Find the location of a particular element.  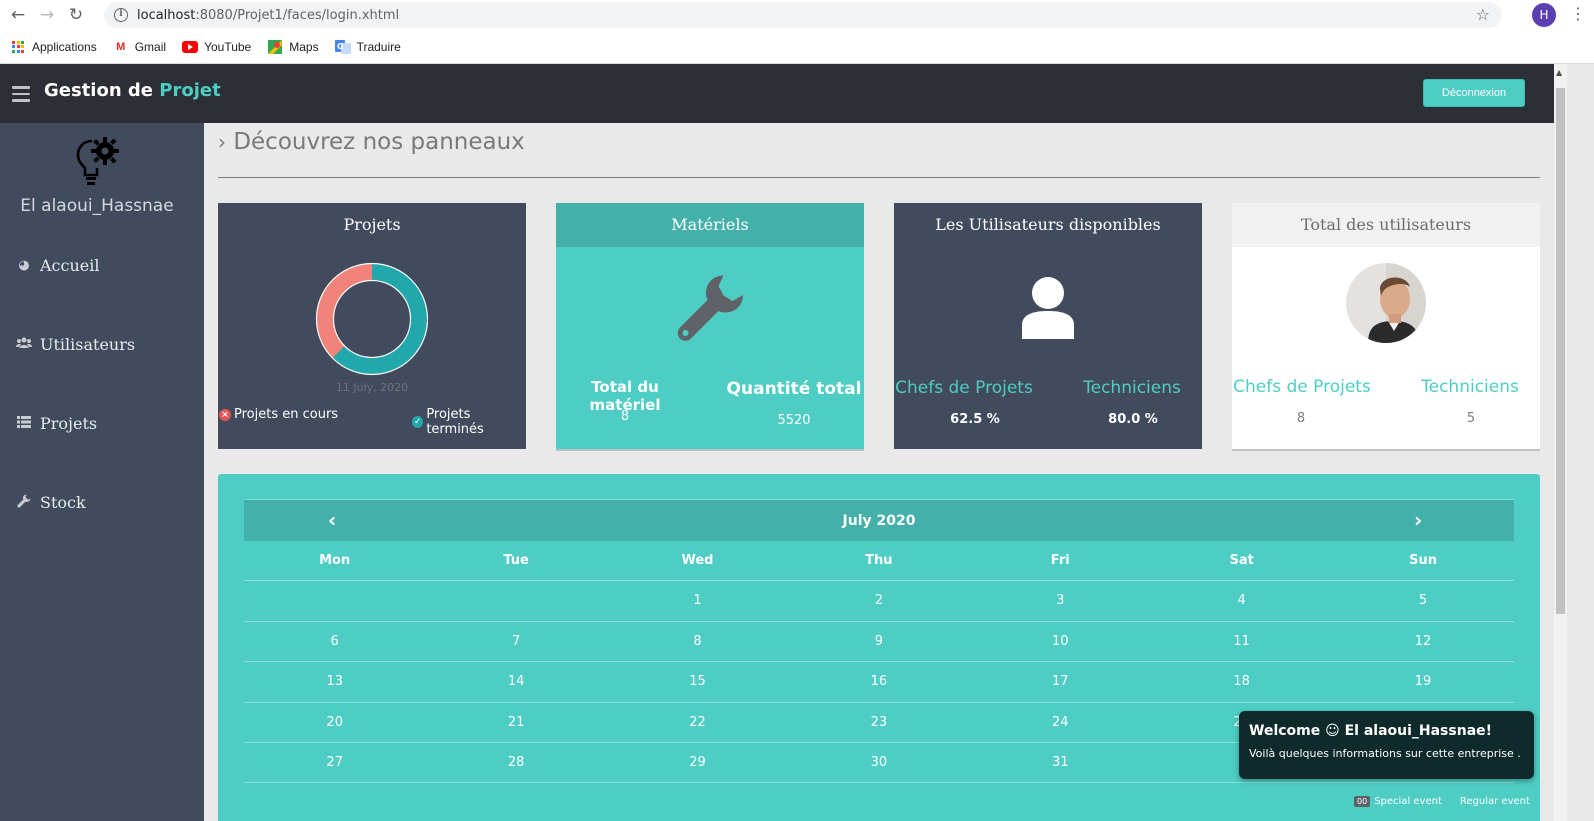

calendar-day-cell: 7 is located at coordinates (515, 641).